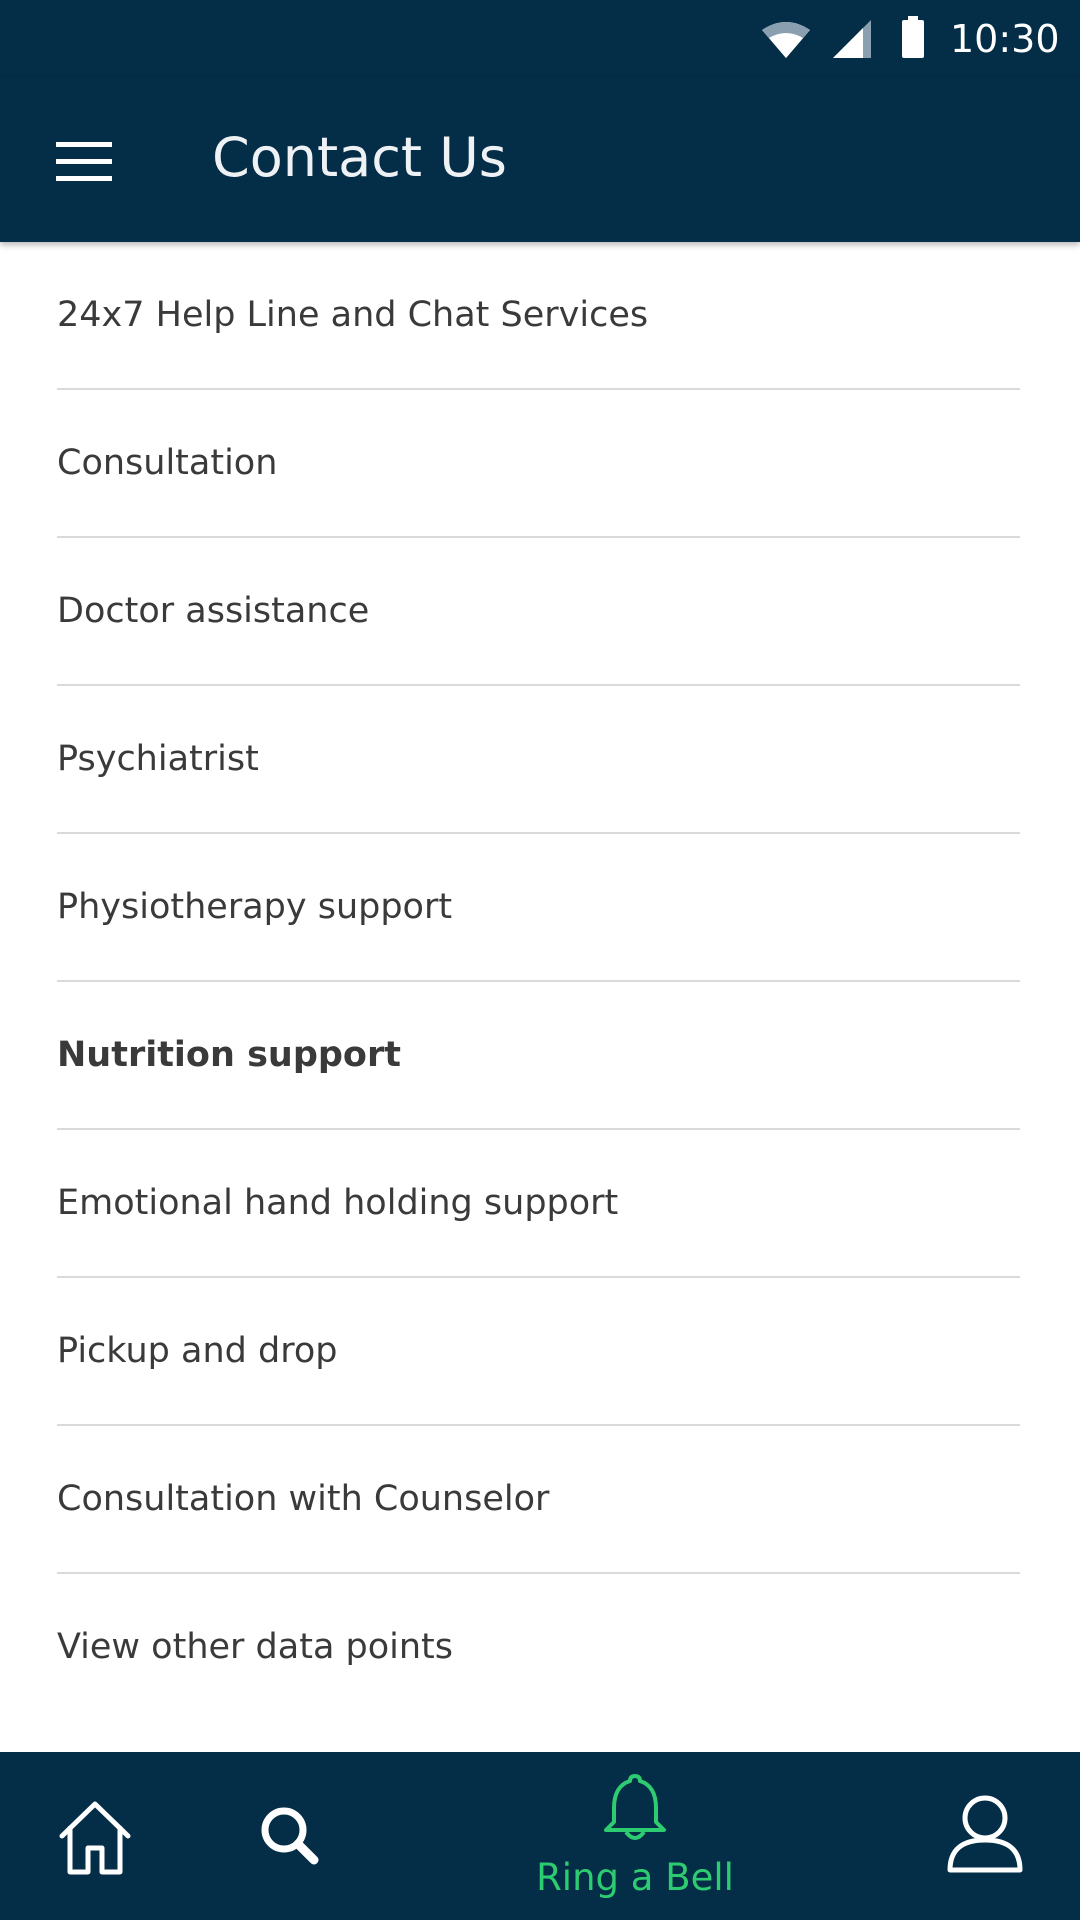 Image resolution: width=1080 pixels, height=1920 pixels. I want to click on list-item-other-data-points: View other data points, so click(538, 1647).